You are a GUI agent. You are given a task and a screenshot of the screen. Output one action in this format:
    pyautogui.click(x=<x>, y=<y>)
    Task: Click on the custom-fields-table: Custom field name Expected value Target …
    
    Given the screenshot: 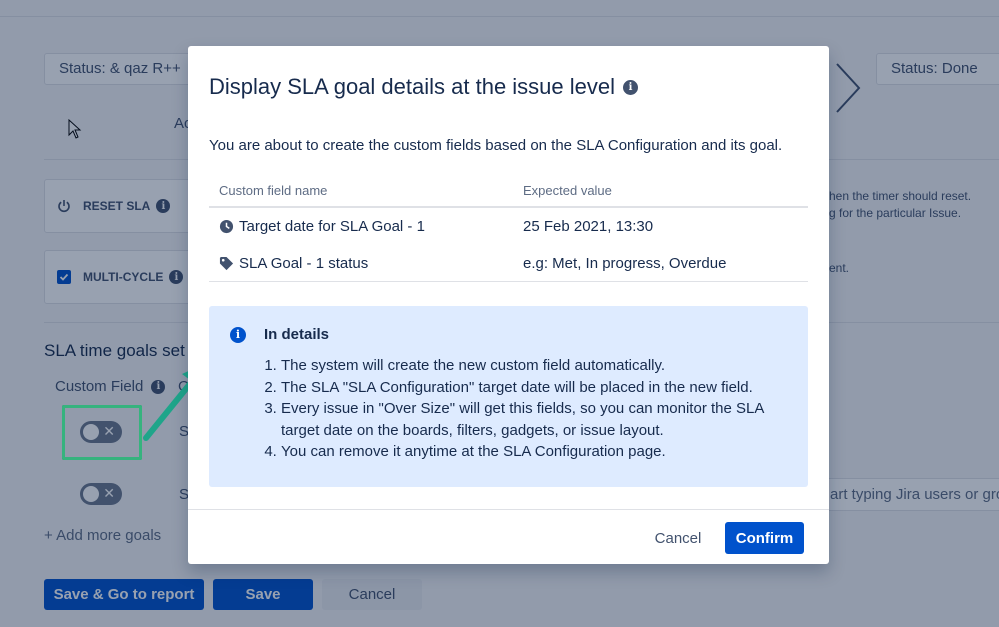 What is the action you would take?
    pyautogui.click(x=508, y=228)
    